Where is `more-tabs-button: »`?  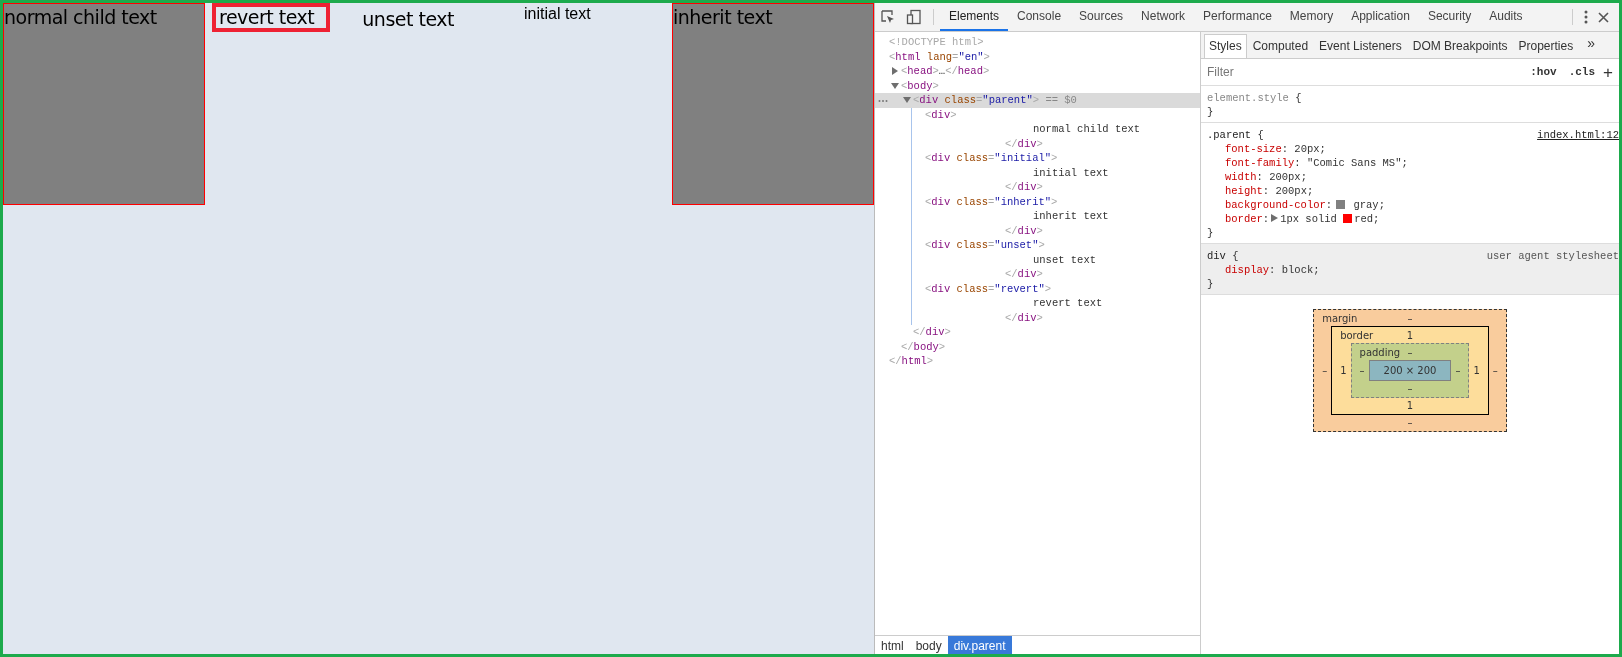
more-tabs-button: » is located at coordinates (1587, 46).